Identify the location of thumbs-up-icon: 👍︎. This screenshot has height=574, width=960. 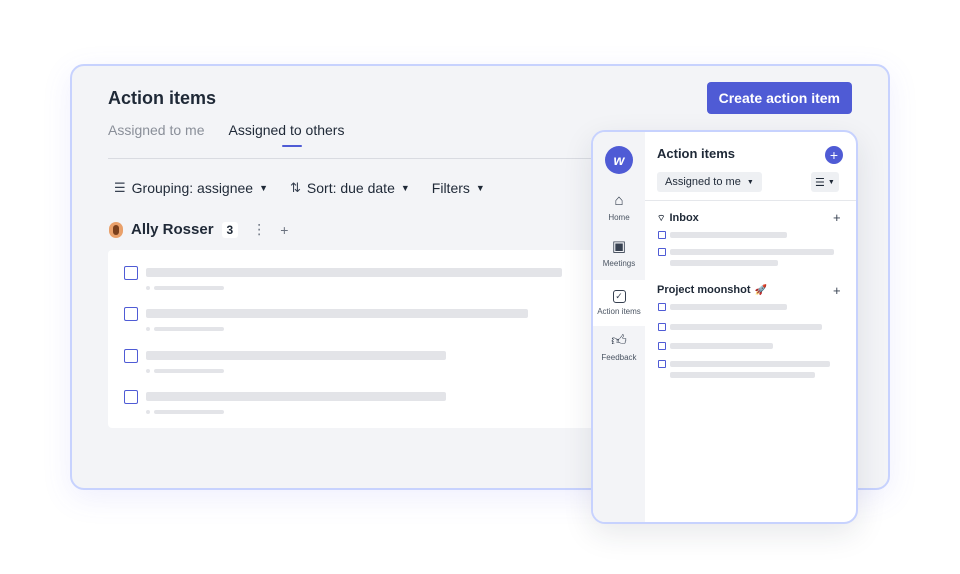
(619, 340).